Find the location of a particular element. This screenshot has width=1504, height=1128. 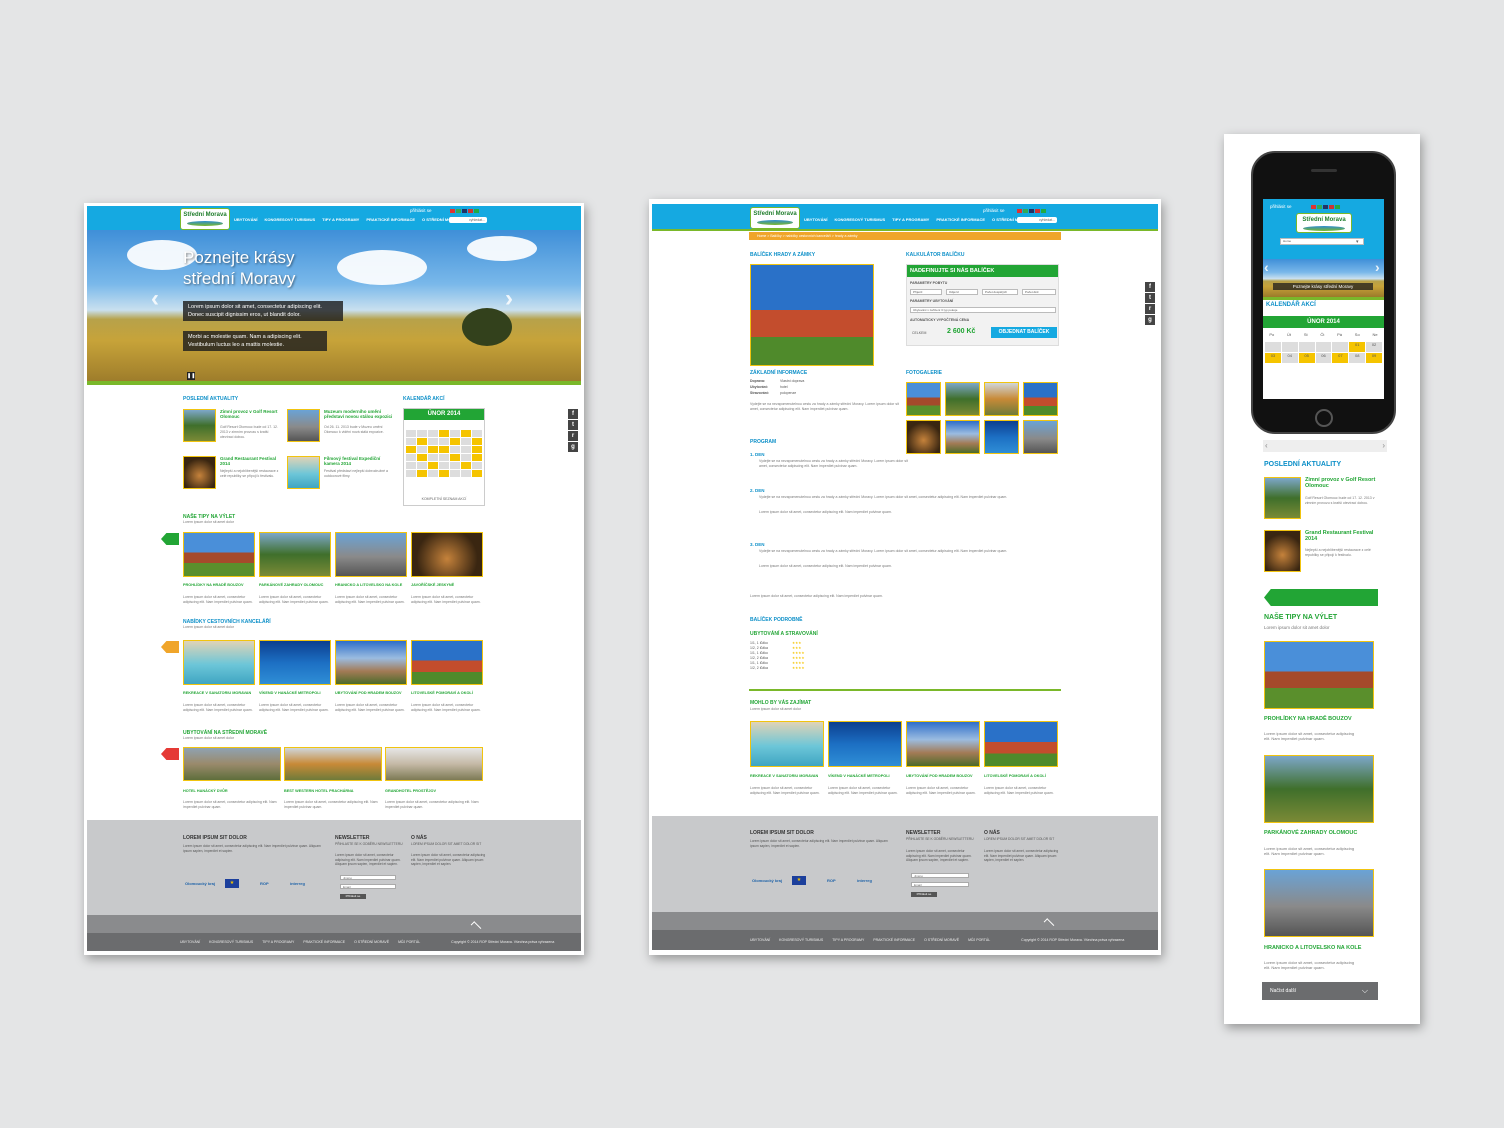

calendar-day: 02 is located at coordinates (1374, 347).